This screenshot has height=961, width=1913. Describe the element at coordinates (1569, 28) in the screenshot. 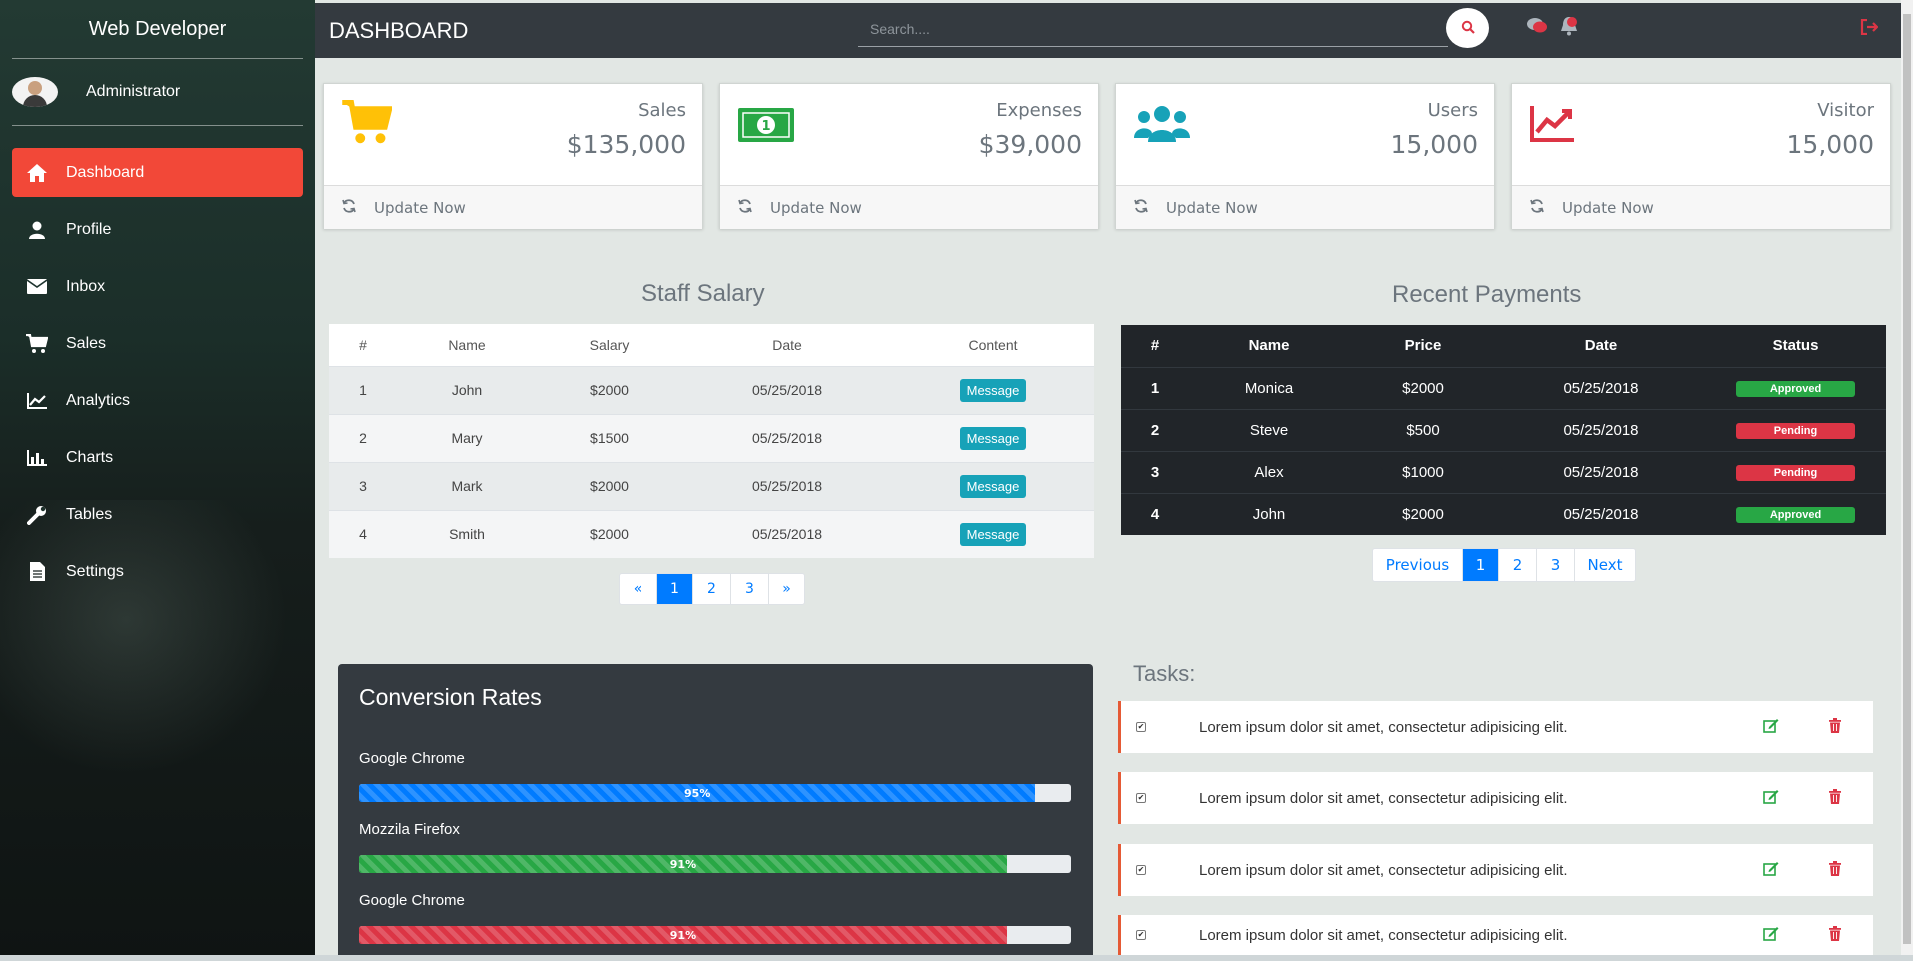

I see `bell-icon` at that location.